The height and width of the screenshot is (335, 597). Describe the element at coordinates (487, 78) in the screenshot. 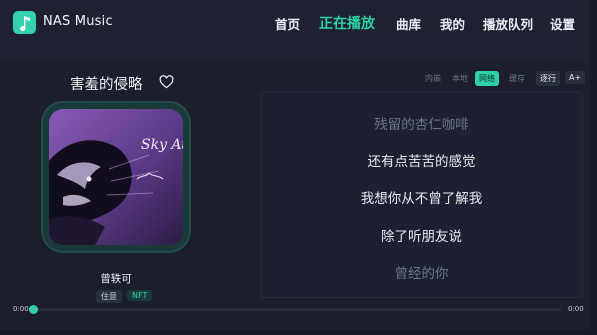

I see `lyrics-source-network: 网络` at that location.